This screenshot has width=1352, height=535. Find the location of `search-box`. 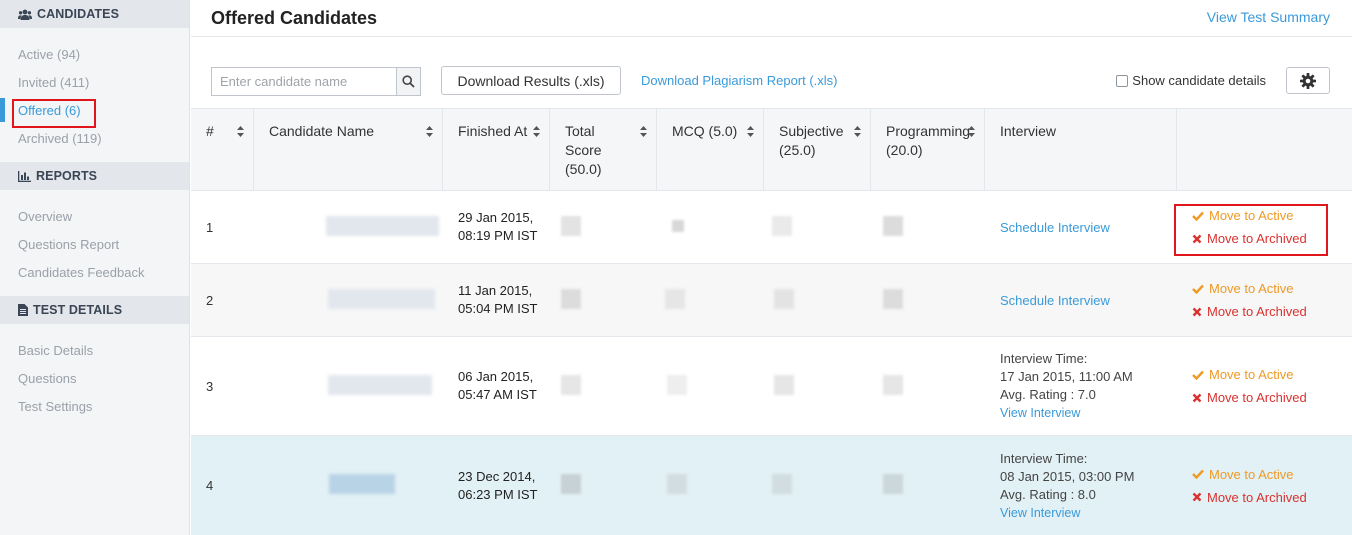

search-box is located at coordinates (316, 81).